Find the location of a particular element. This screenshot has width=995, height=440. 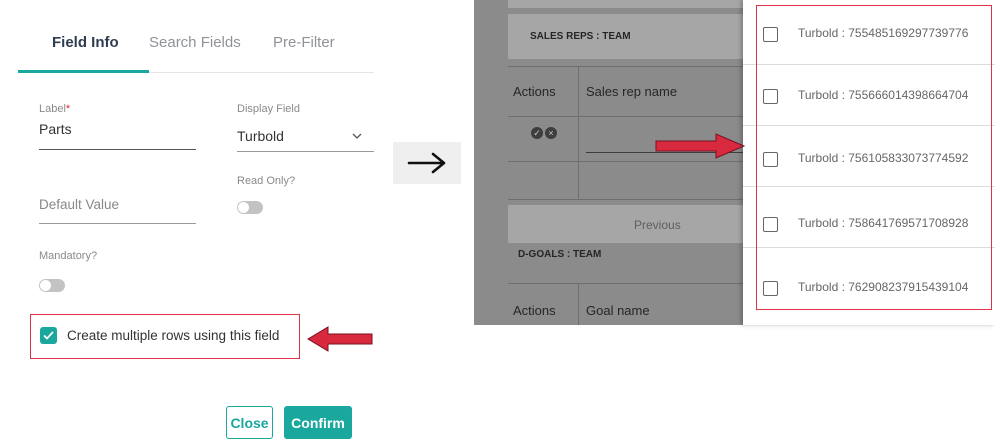

tab-pre-filter: Pre-Filter is located at coordinates (304, 42).